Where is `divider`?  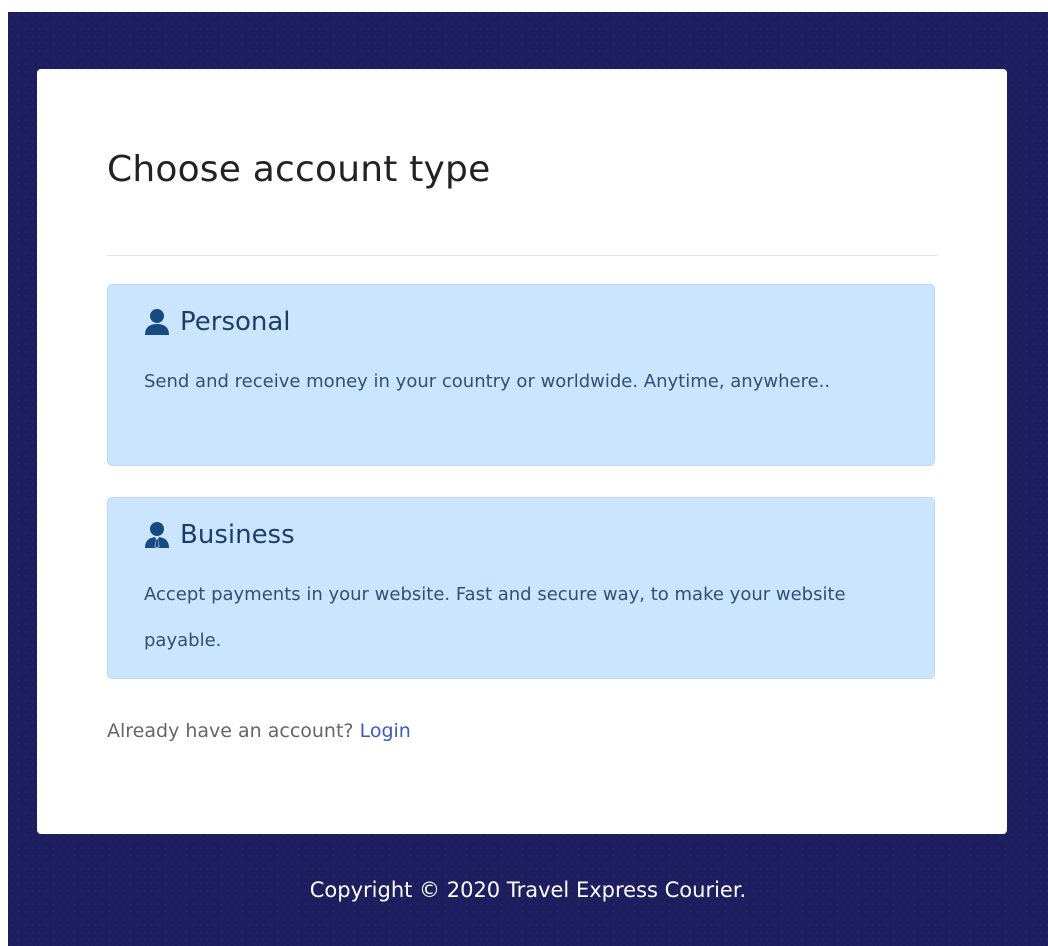
divider is located at coordinates (522, 255).